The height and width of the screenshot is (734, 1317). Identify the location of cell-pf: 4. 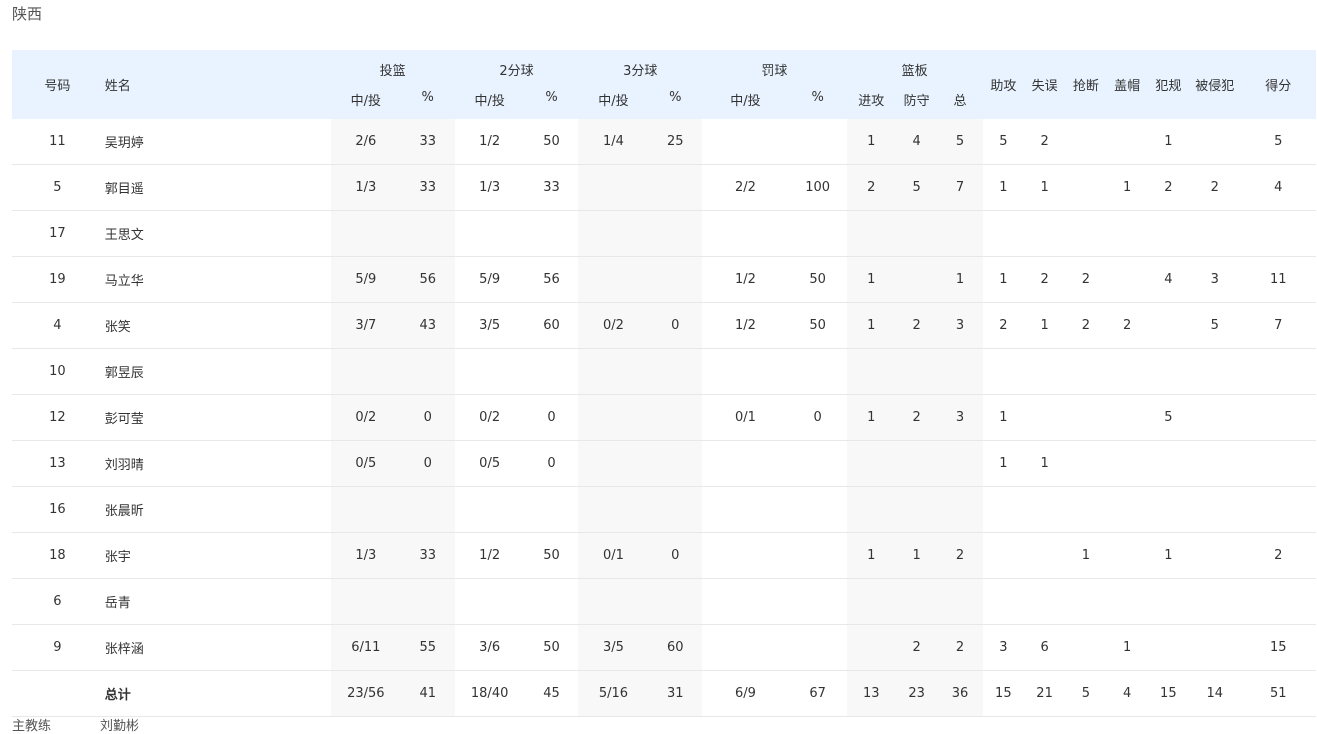
(1168, 279).